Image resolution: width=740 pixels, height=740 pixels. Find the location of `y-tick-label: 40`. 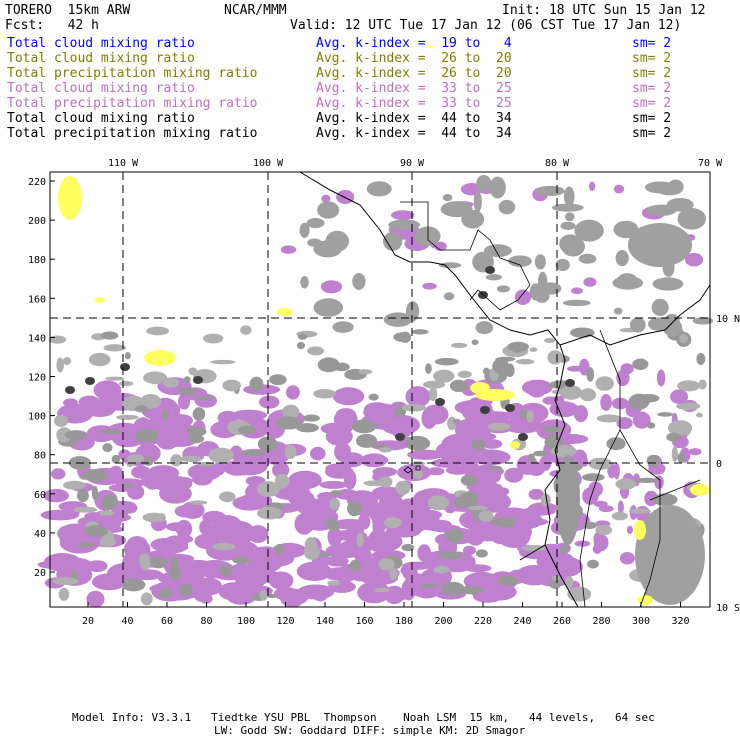

y-tick-label: 40 is located at coordinates (40, 534).